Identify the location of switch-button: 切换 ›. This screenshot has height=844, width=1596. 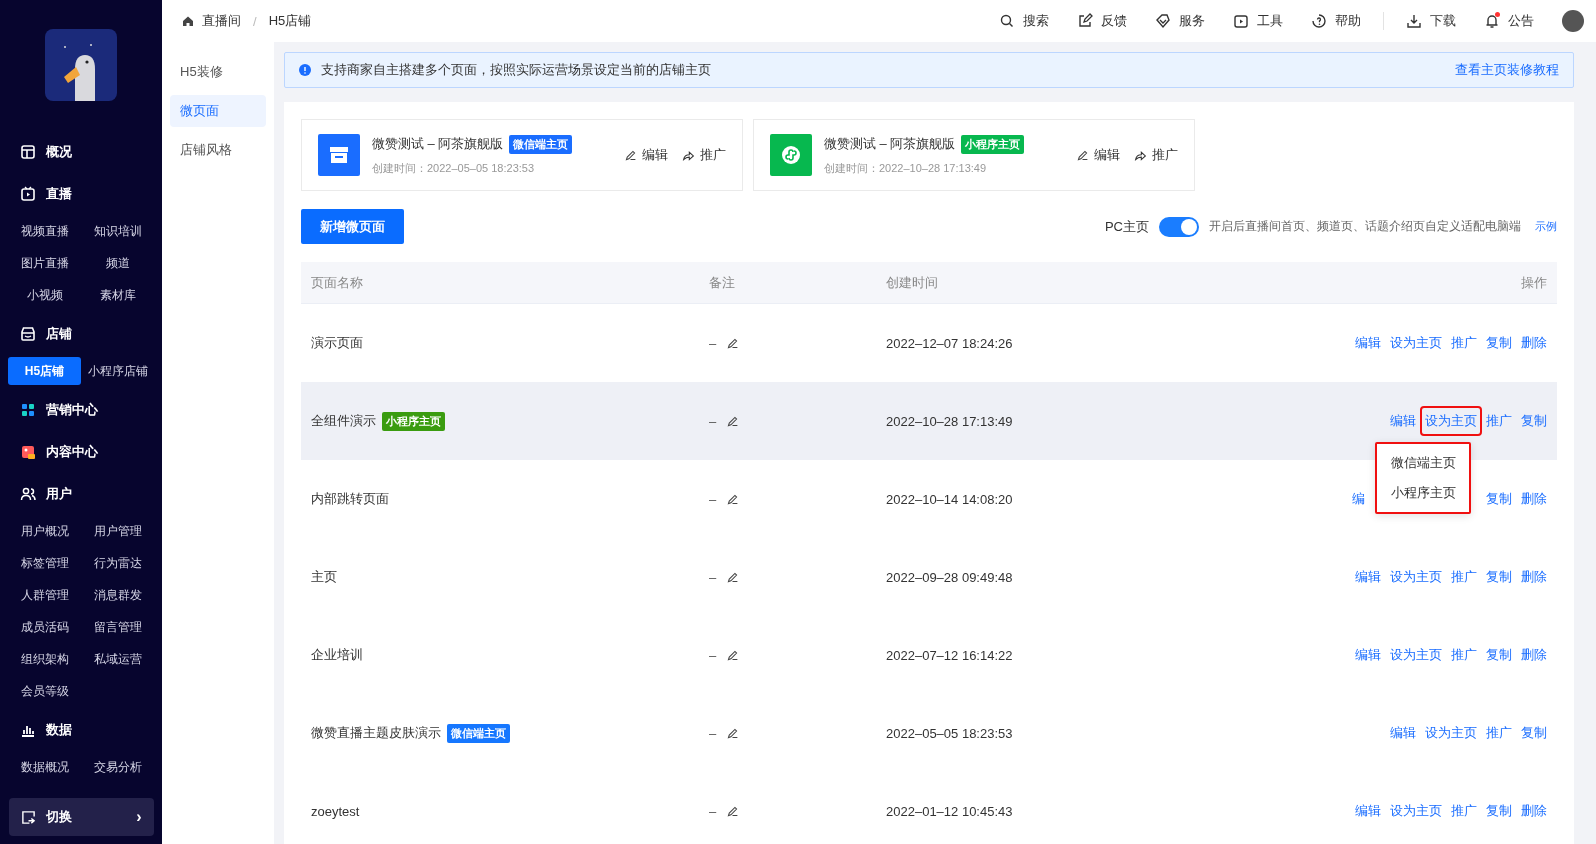
(81, 817).